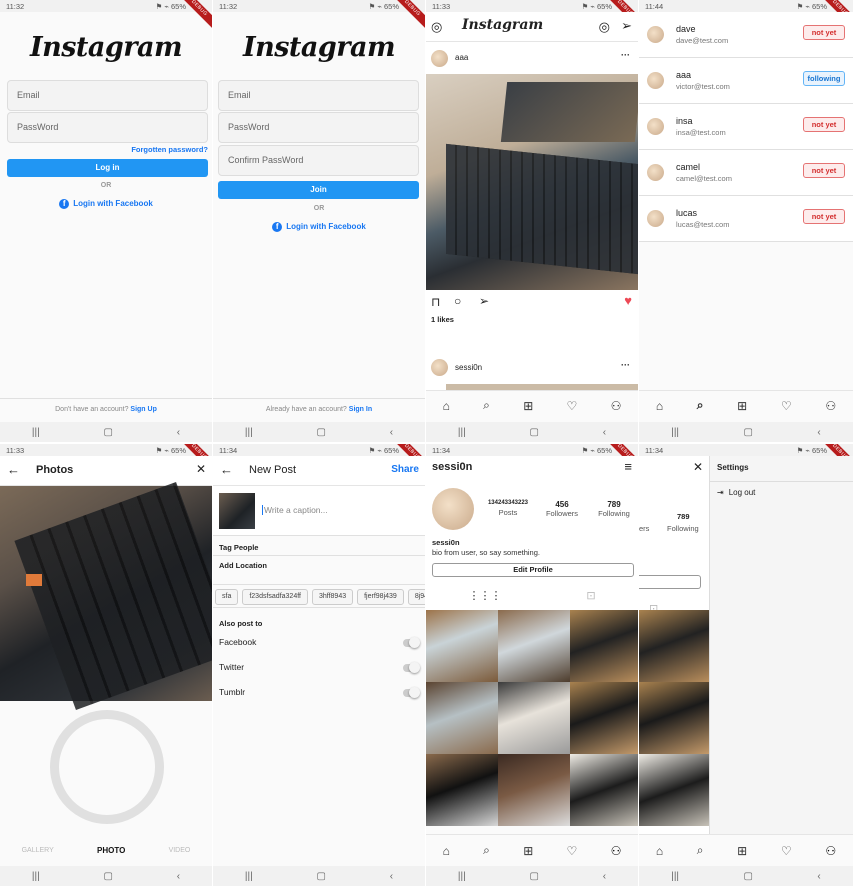  I want to click on grid-view-icon: ⋮⋮⋮, so click(484, 595).